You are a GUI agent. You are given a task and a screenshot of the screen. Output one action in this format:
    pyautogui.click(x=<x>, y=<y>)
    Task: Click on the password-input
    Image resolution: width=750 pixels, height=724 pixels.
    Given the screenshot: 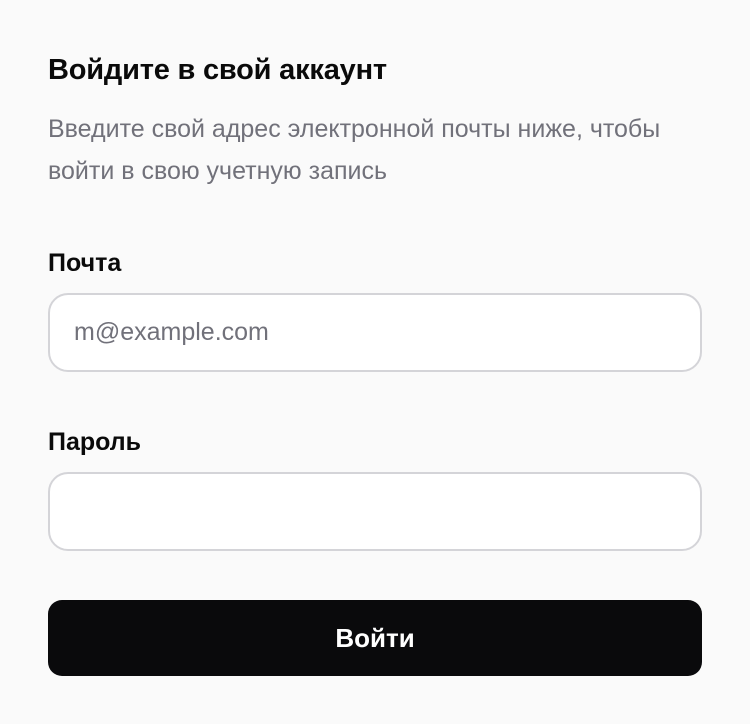 What is the action you would take?
    pyautogui.click(x=375, y=511)
    